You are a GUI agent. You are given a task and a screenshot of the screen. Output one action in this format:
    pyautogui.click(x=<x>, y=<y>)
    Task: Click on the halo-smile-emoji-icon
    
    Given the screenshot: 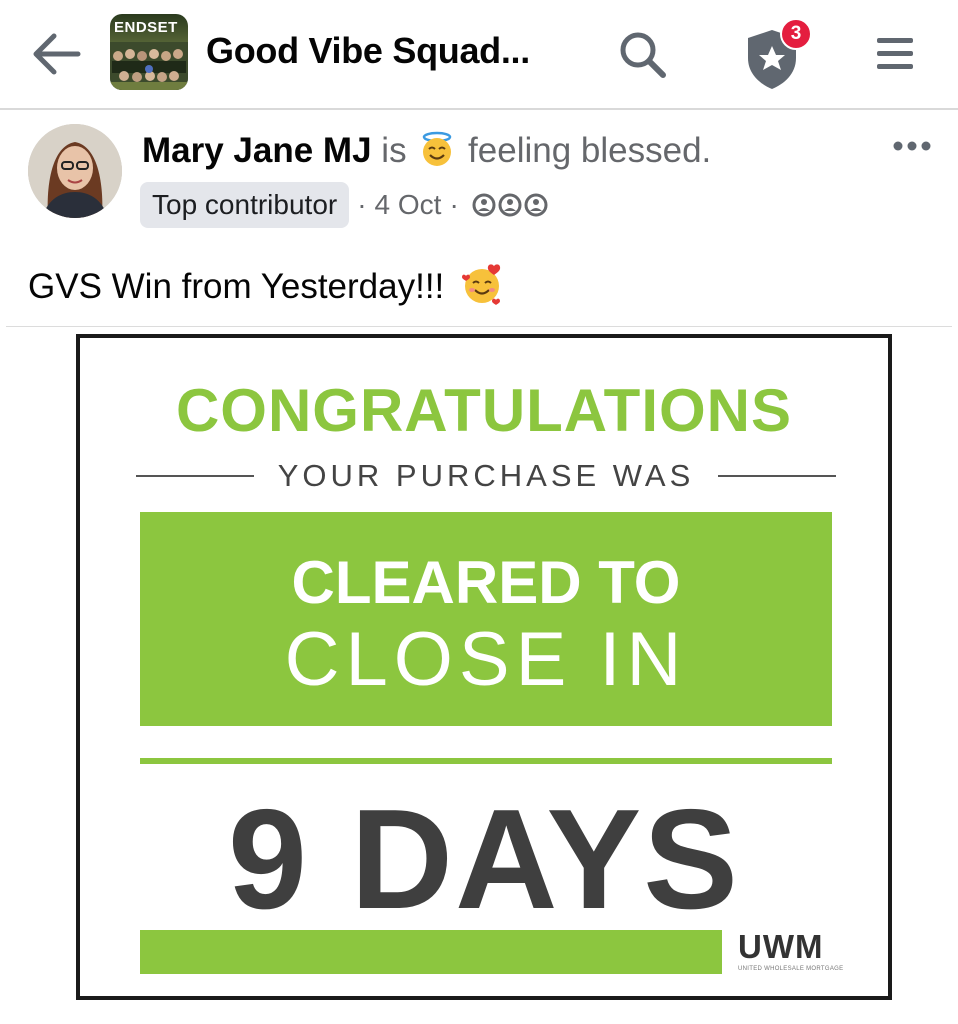 What is the action you would take?
    pyautogui.click(x=437, y=148)
    